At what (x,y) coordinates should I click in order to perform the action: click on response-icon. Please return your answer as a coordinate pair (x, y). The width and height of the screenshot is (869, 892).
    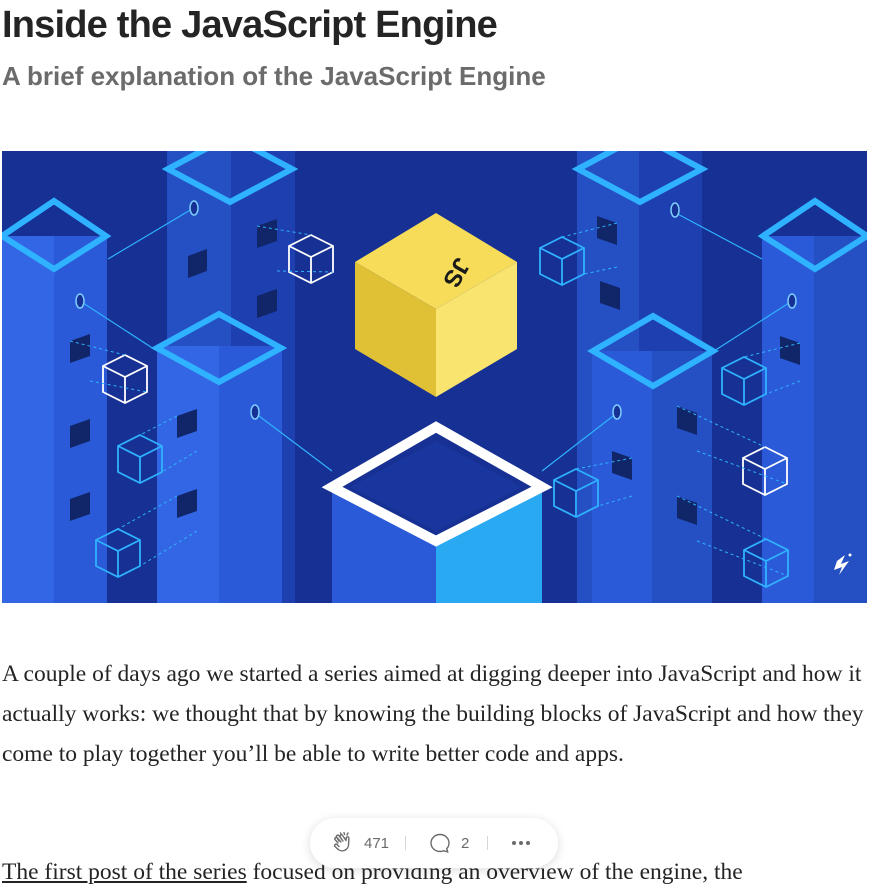
    Looking at the image, I should click on (440, 843).